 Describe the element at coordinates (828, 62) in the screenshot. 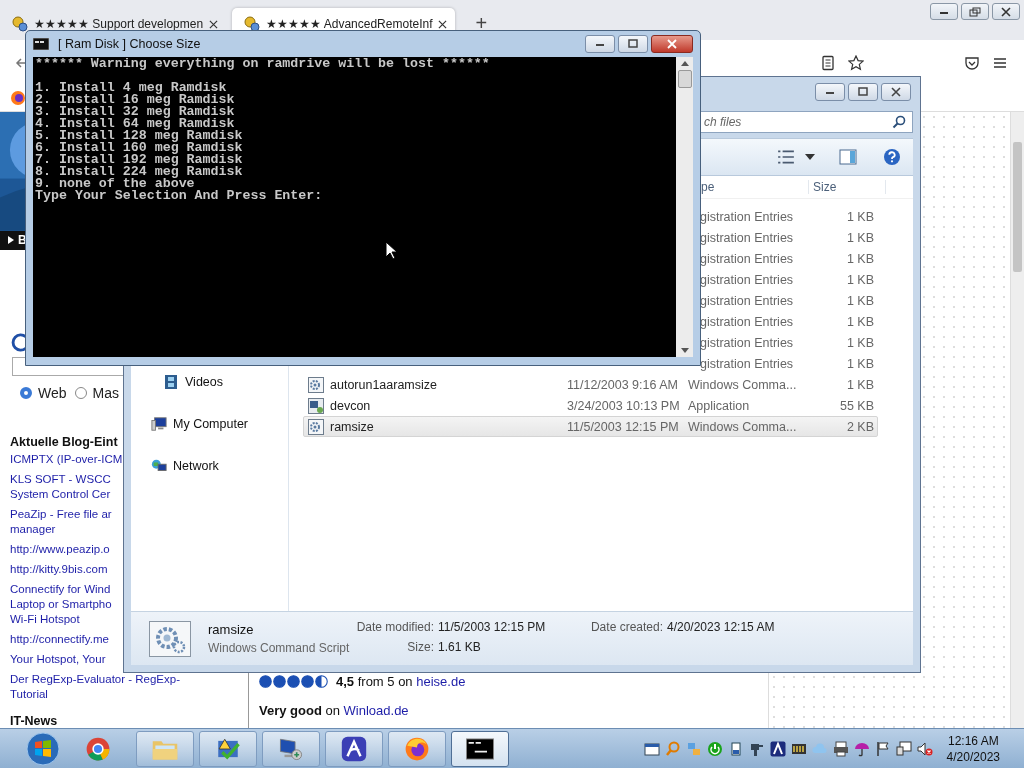

I see `reader-icon` at that location.